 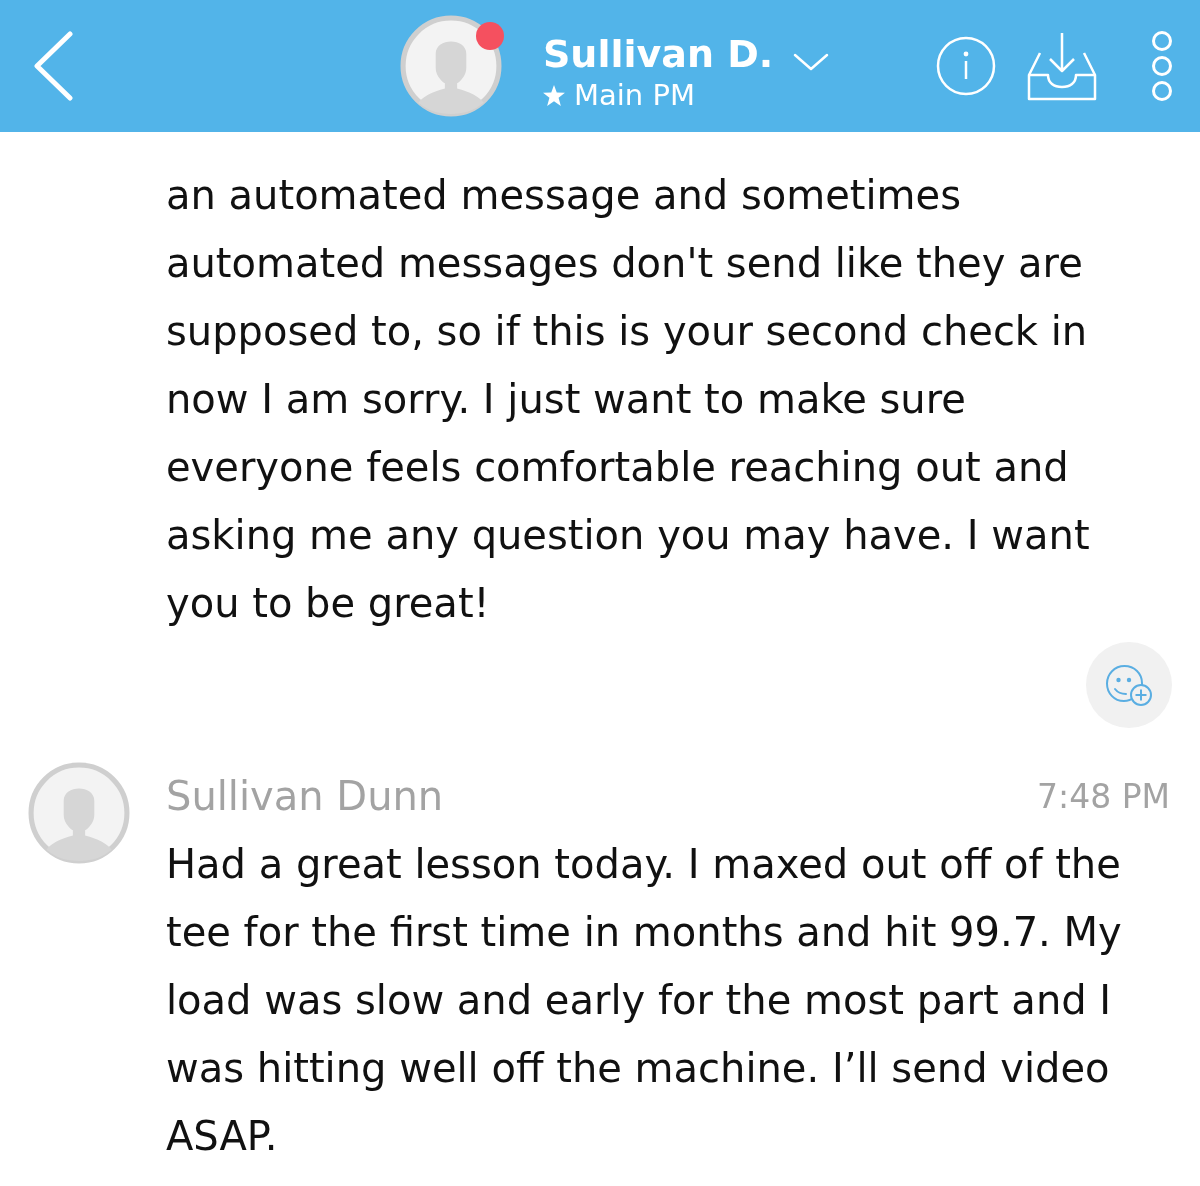 I want to click on sender-name: Sullivan Dunn, so click(x=305, y=796).